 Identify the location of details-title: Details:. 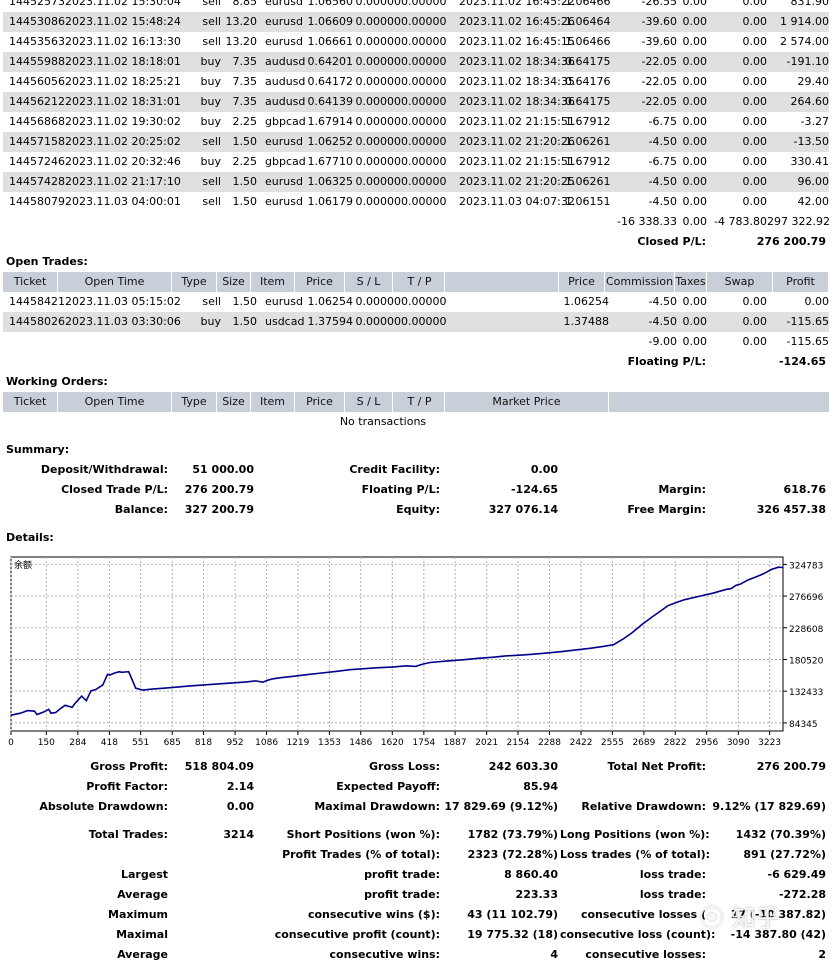
(30, 537).